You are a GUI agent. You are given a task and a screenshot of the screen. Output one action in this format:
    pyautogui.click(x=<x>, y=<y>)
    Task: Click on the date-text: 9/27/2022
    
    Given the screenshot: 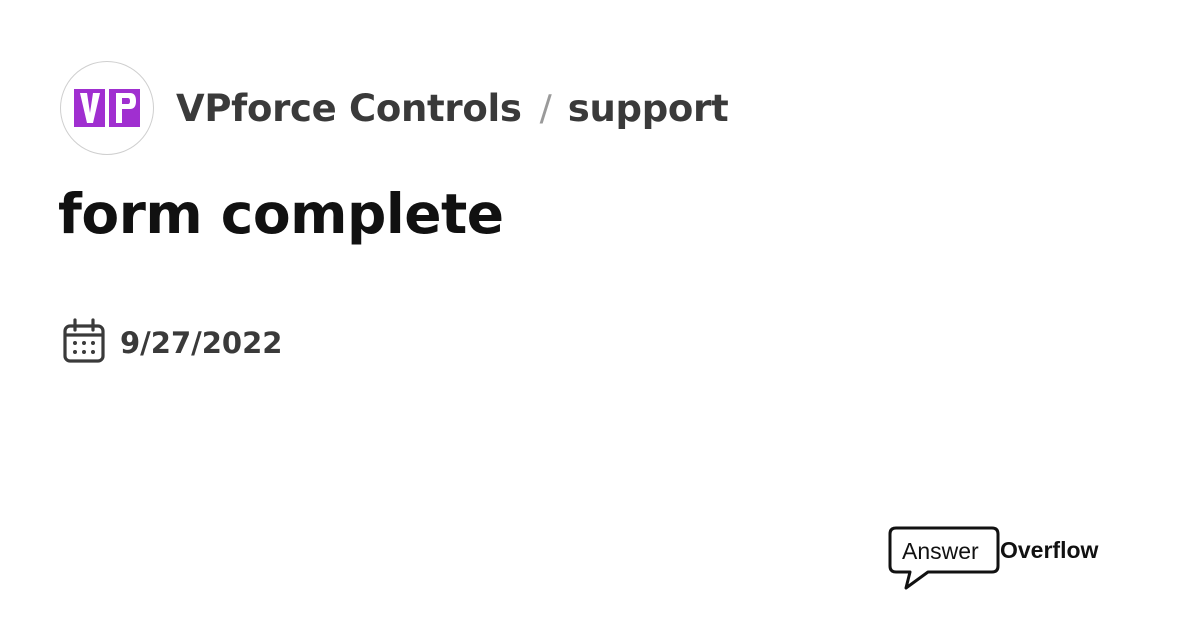 What is the action you would take?
    pyautogui.click(x=201, y=343)
    